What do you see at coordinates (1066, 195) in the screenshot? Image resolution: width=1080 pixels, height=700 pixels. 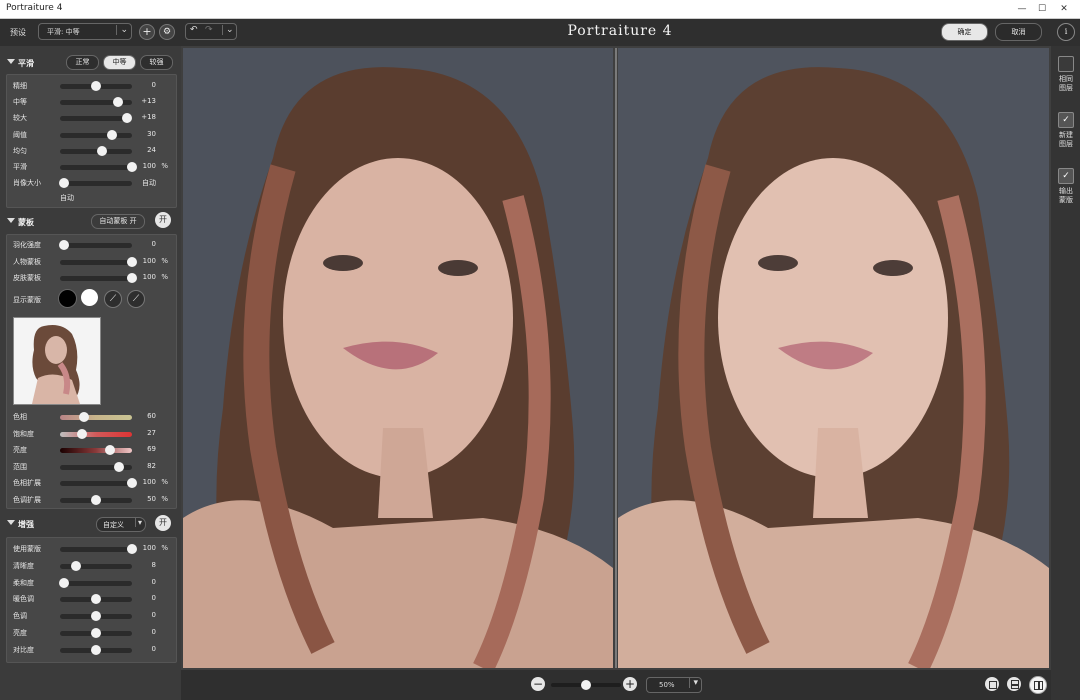 I see `output-option-label: 输出 蒙版` at bounding box center [1066, 195].